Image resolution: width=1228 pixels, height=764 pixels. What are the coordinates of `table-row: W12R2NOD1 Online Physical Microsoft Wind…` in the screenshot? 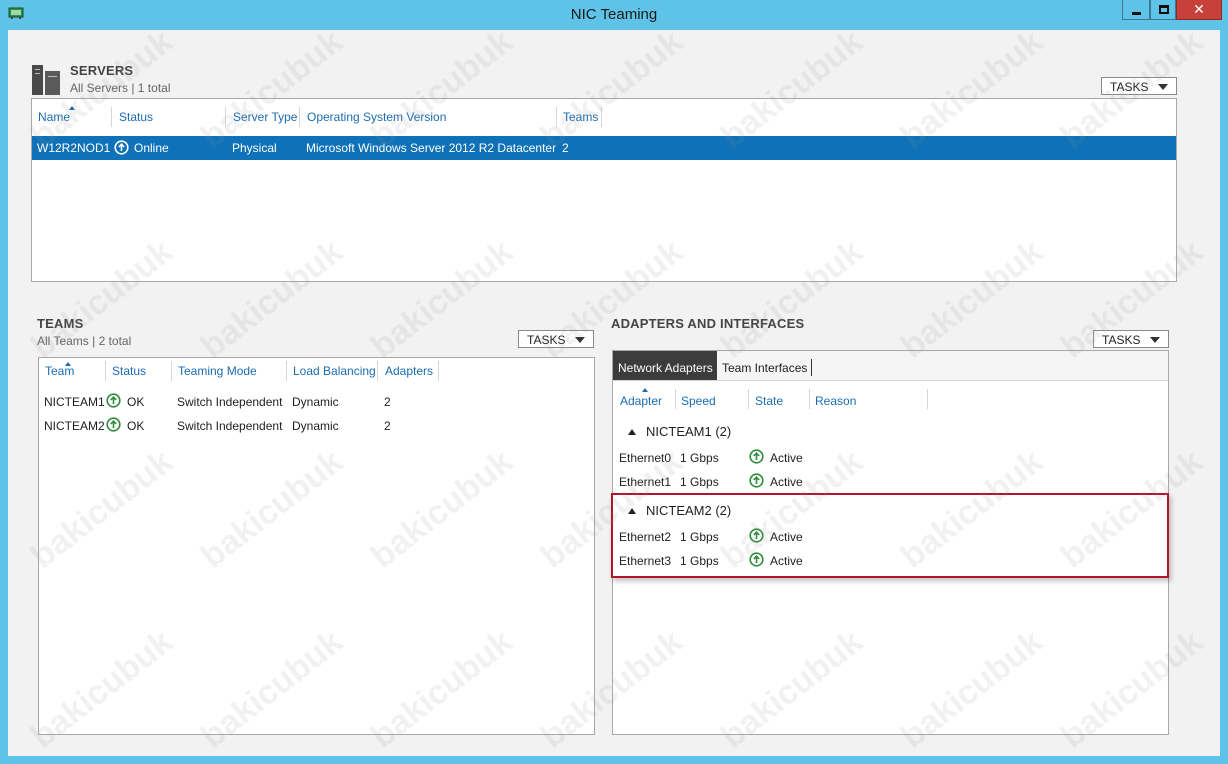 It's located at (604, 148).